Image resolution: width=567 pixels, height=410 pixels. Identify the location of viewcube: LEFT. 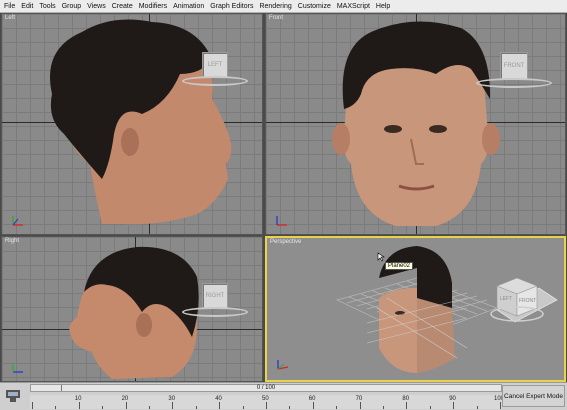
(215, 65).